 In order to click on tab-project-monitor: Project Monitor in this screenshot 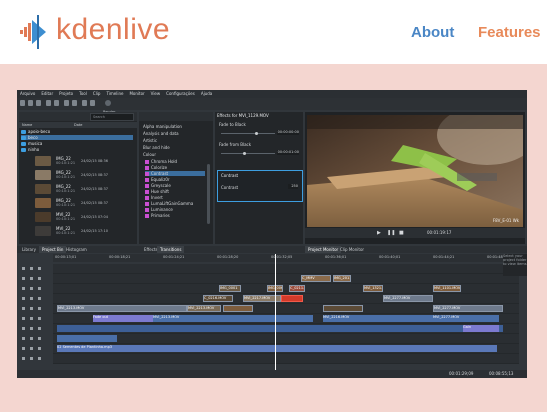, I will do `click(323, 249)`.